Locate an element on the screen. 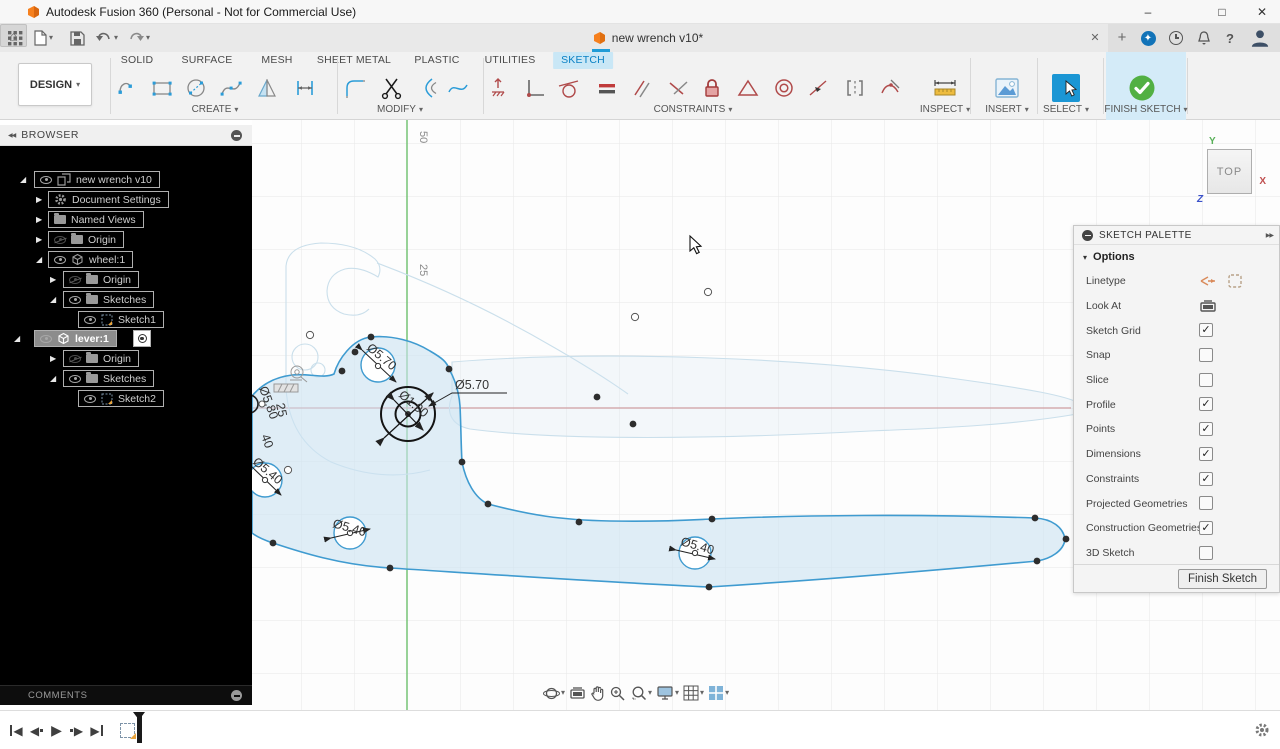  trim-tool-icon is located at coordinates (392, 88).